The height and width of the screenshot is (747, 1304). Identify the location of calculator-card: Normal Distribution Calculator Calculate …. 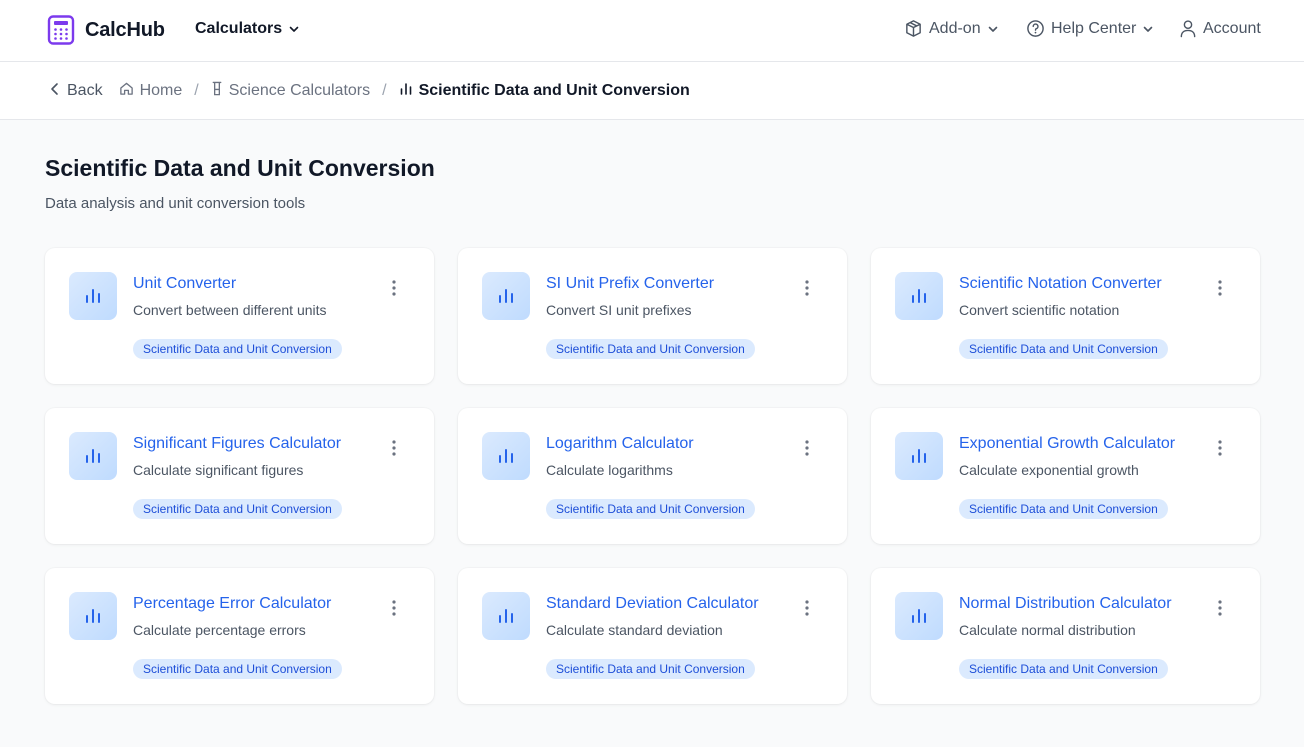
(1065, 636).